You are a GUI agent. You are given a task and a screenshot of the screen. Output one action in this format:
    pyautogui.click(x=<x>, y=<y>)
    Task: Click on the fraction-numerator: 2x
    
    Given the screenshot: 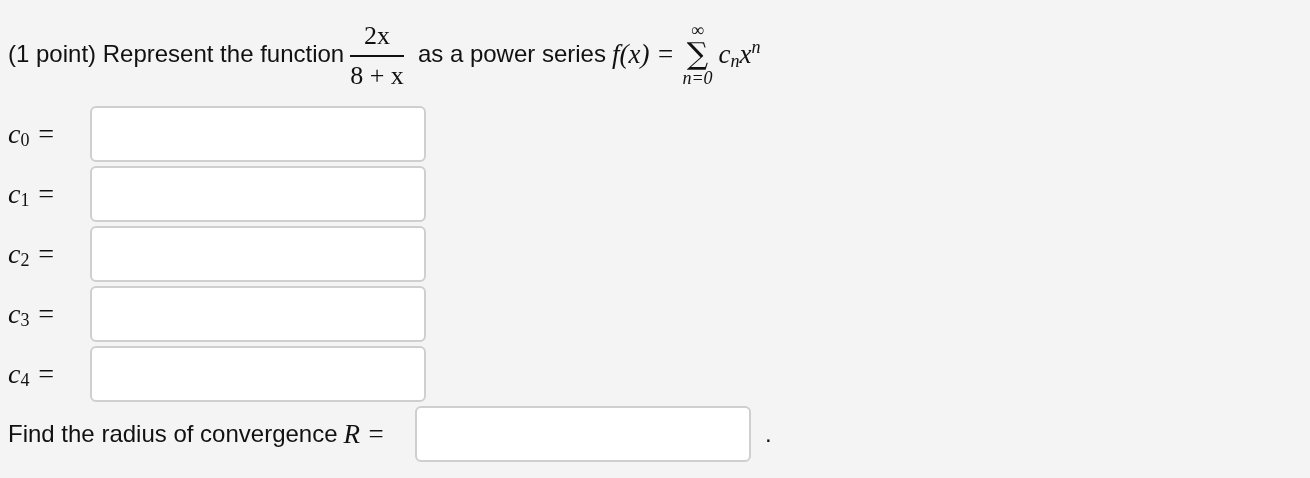 What is the action you would take?
    pyautogui.click(x=377, y=36)
    